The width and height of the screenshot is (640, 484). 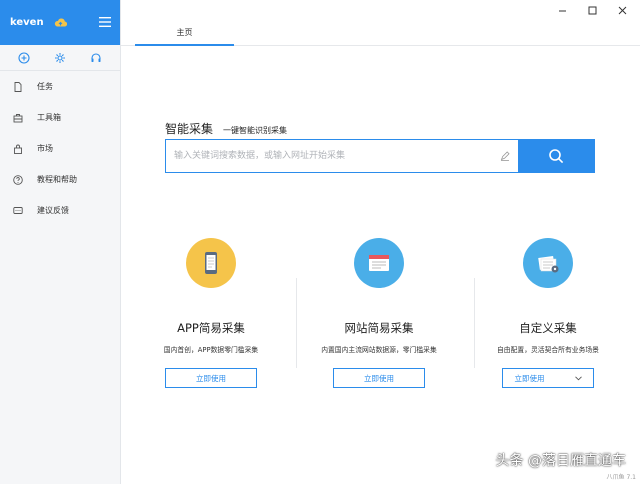 What do you see at coordinates (60, 86) in the screenshot?
I see `sidebar-item-tasks: 任务` at bounding box center [60, 86].